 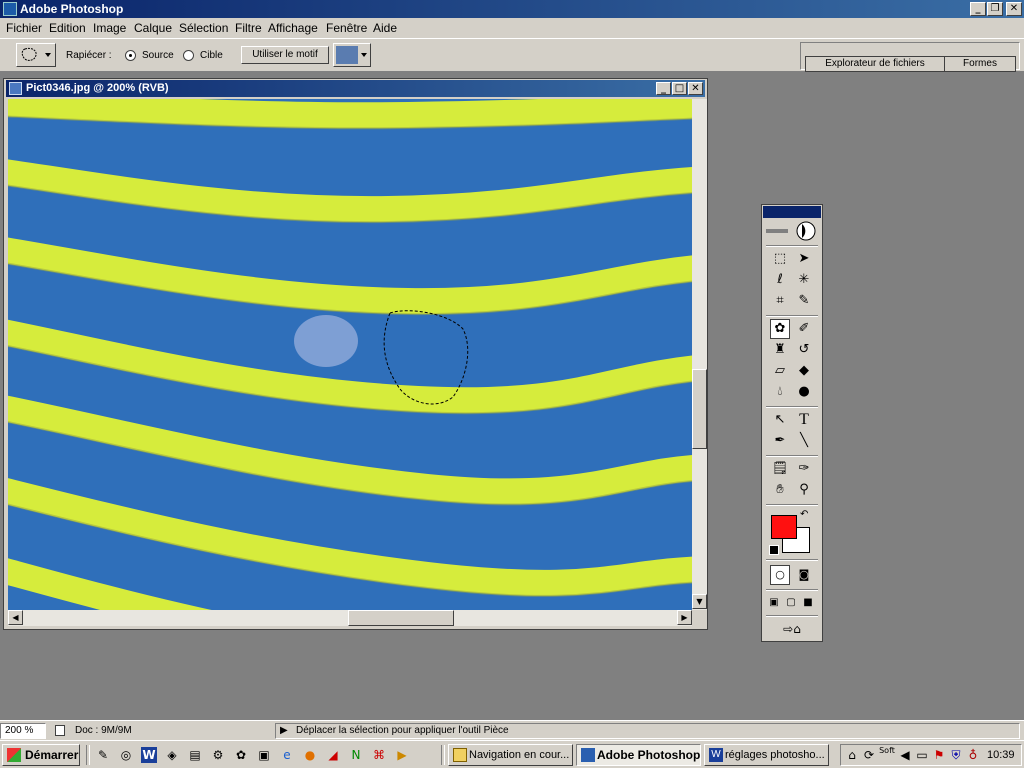 What do you see at coordinates (333, 755) in the screenshot?
I see `quick-launch-media-icon: ◢` at bounding box center [333, 755].